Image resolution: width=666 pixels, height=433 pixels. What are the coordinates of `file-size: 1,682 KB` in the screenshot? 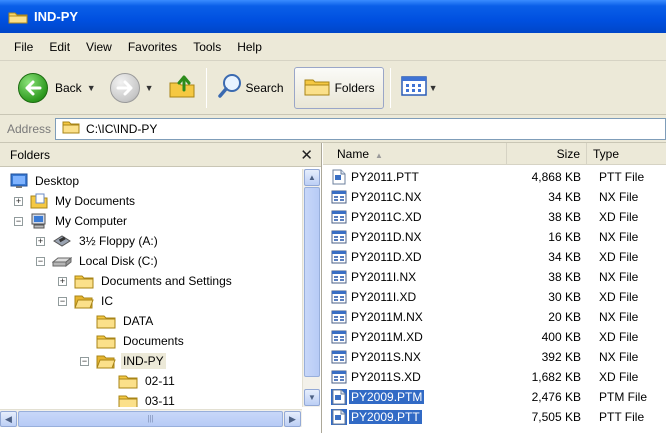 It's located at (556, 377).